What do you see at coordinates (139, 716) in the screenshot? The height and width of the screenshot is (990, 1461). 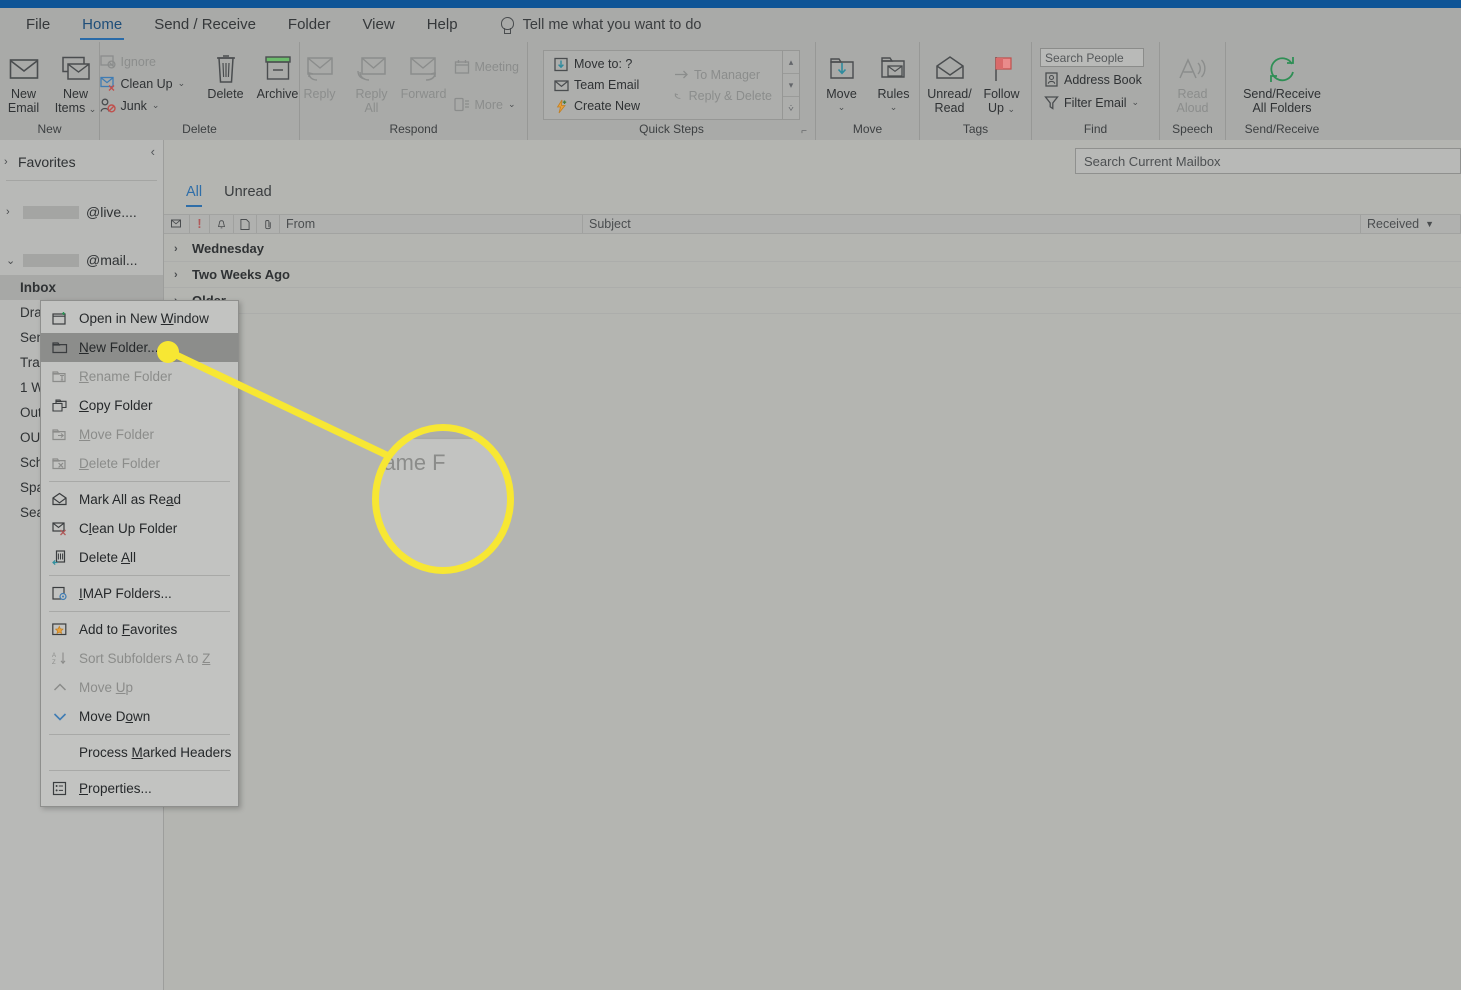 I see `context-menu-item-move-down: Move Down` at bounding box center [139, 716].